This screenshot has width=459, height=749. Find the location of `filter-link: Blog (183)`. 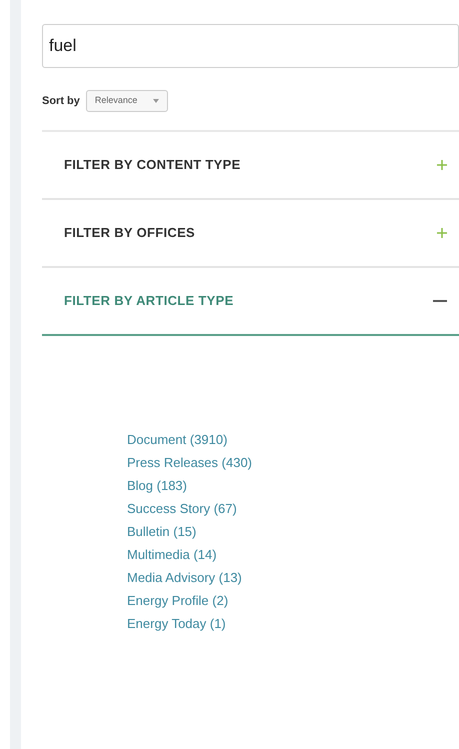

filter-link: Blog (183) is located at coordinates (157, 486).